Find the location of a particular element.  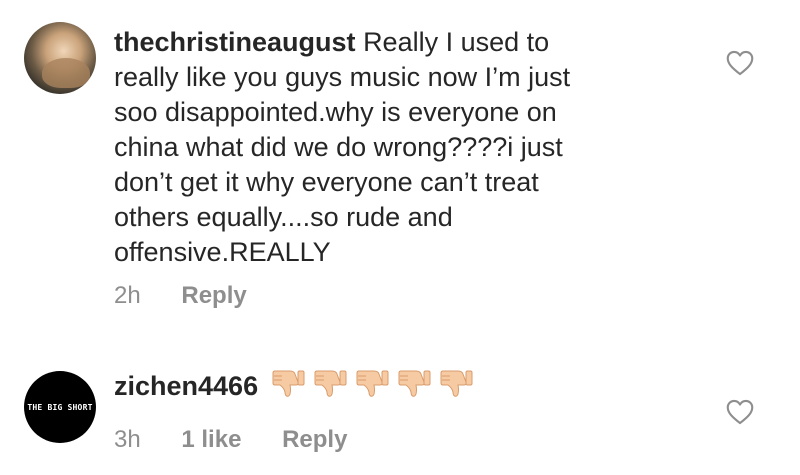

avatar-text: THE BIG SHORT is located at coordinates (60, 407).